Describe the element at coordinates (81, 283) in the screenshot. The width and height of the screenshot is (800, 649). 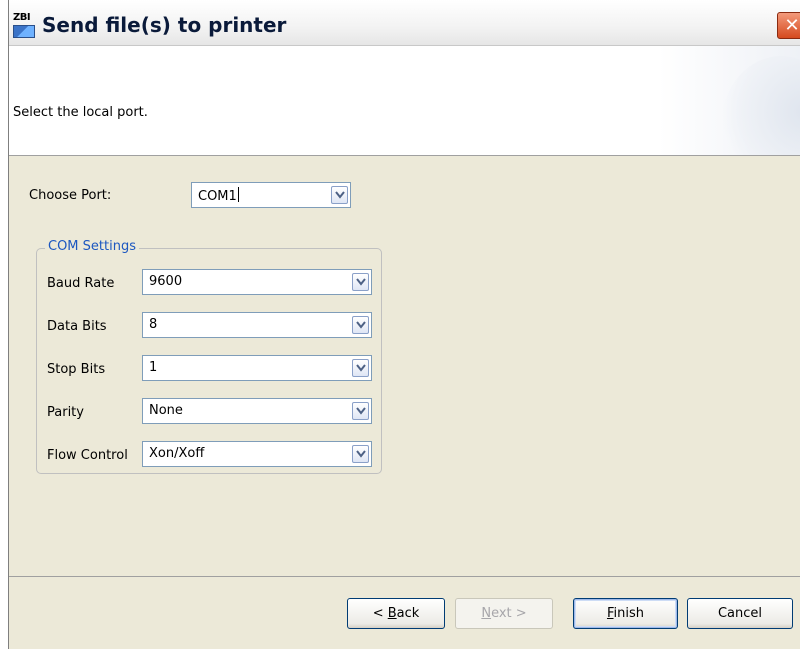
I see `baud-rate-label: Baud Rate` at that location.